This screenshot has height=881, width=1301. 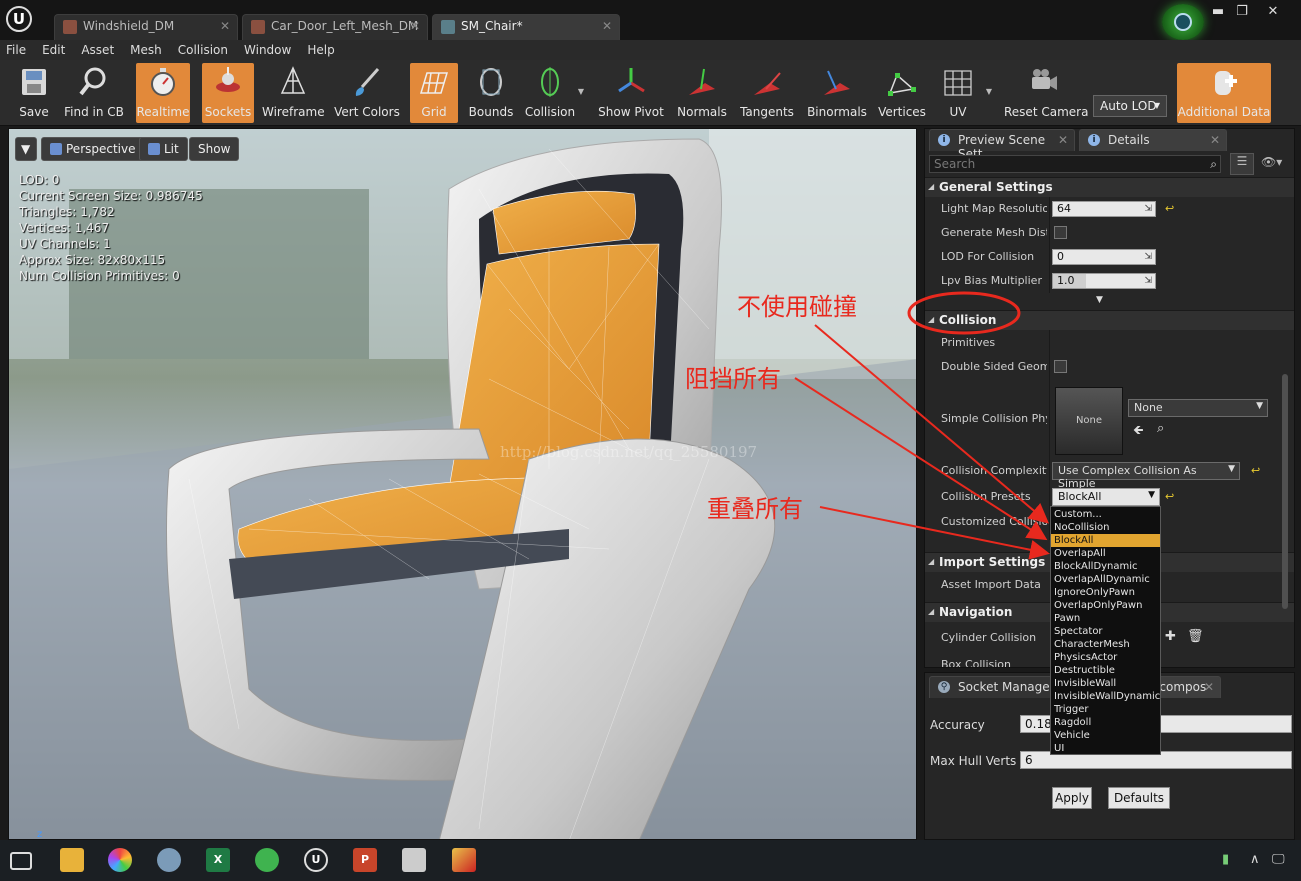 I want to click on colorful-app-icon, so click(x=120, y=860).